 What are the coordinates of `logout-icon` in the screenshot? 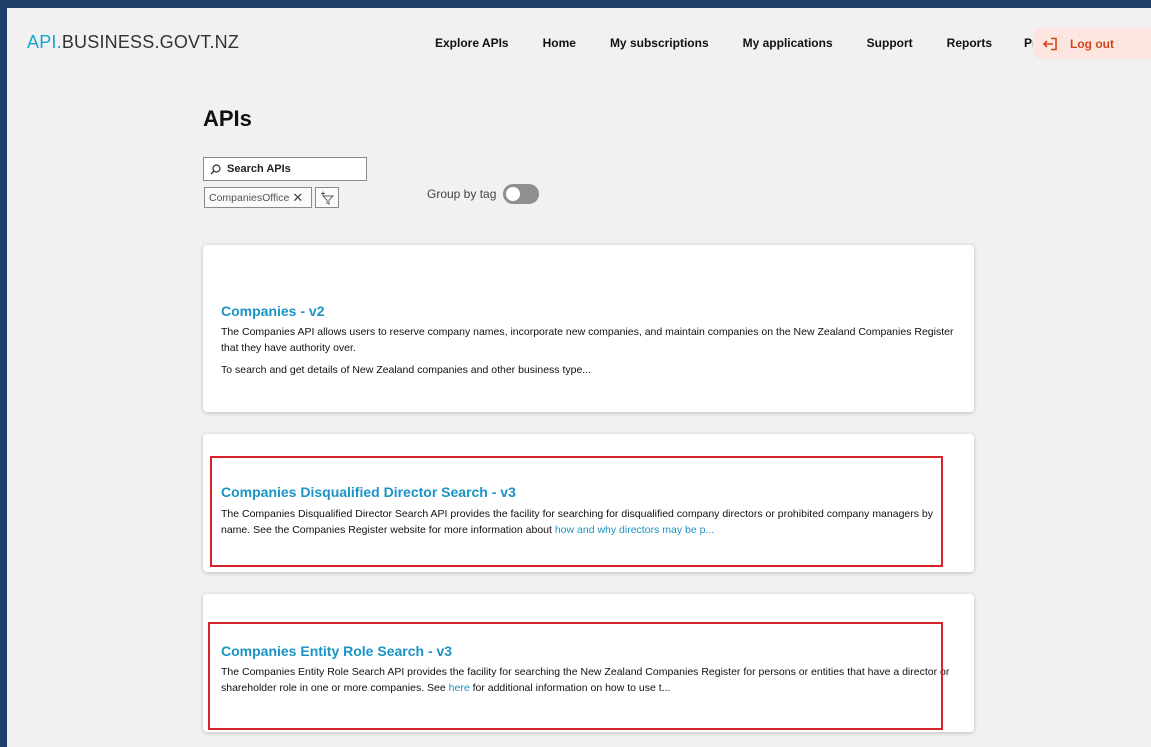 It's located at (1049, 43).